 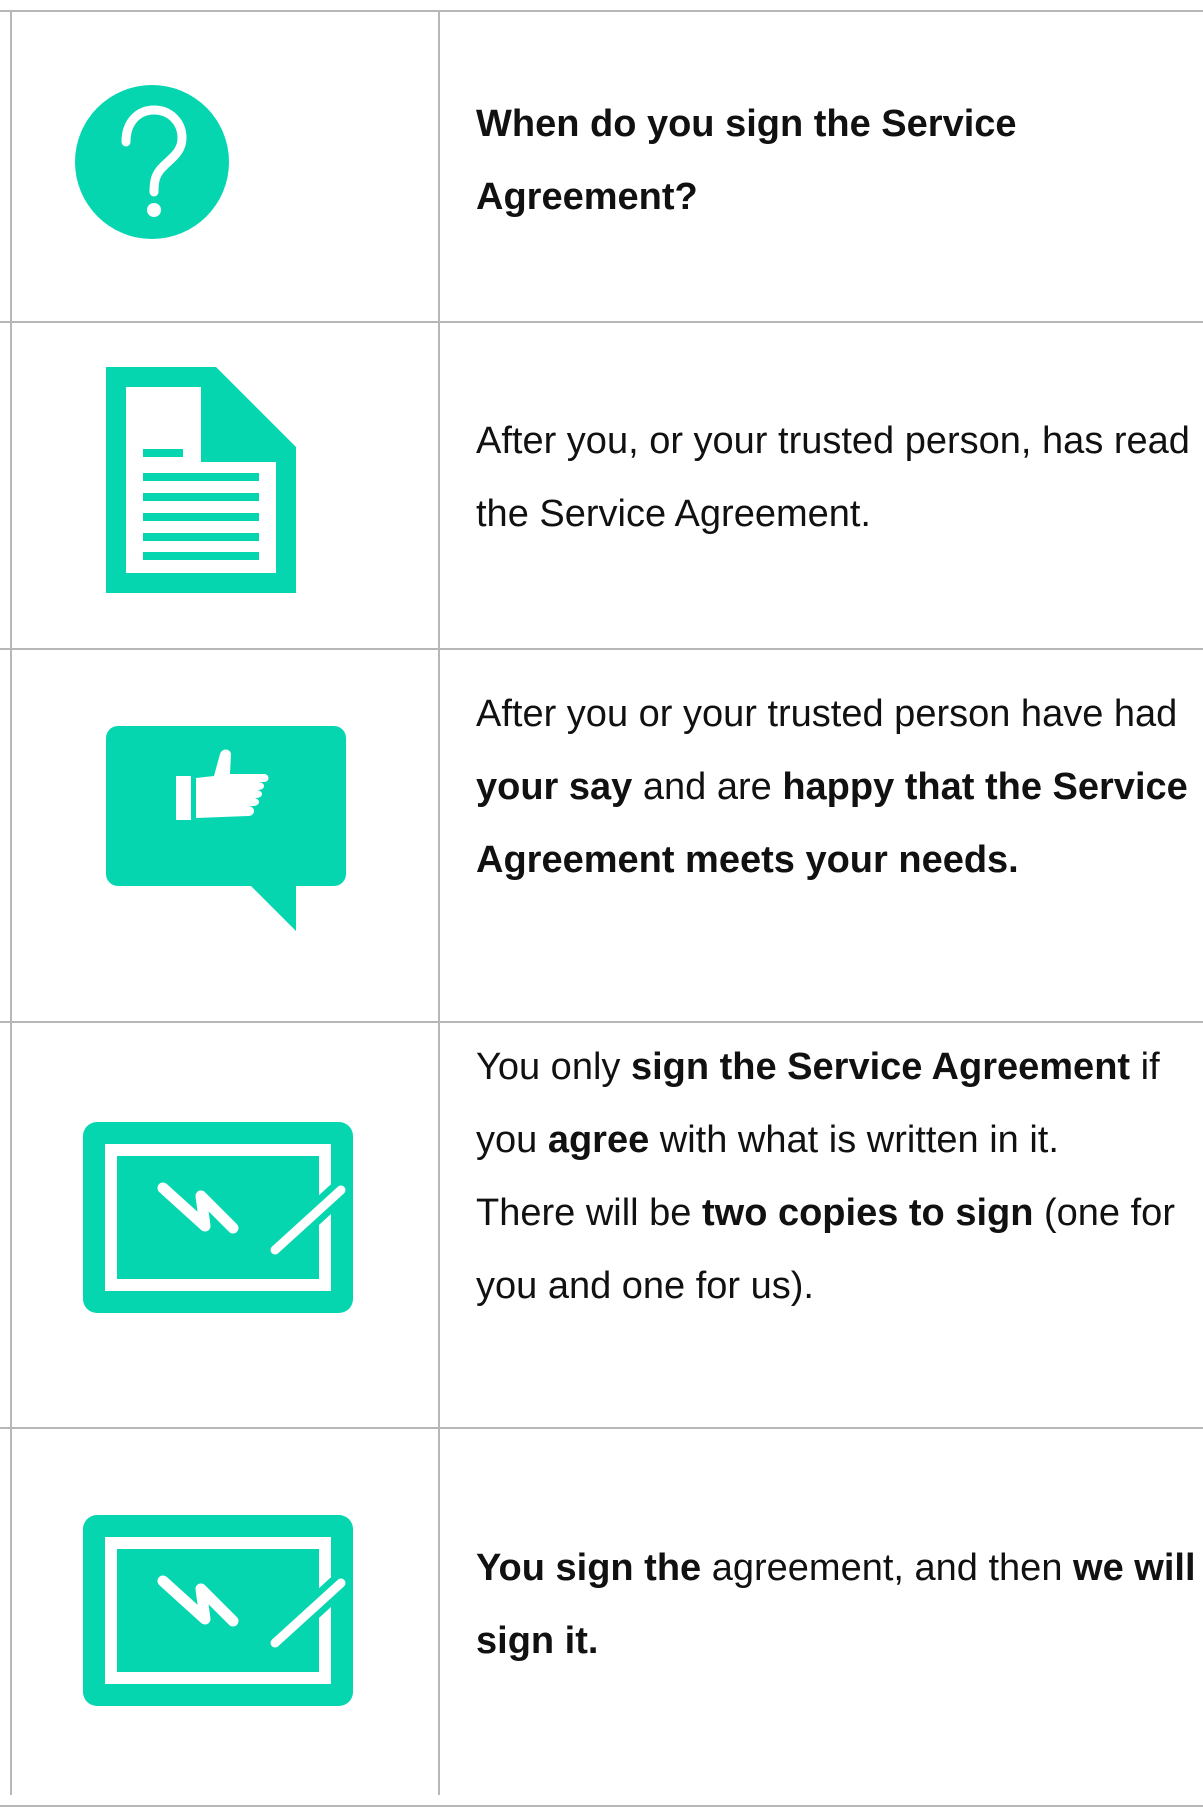 What do you see at coordinates (880, 1067) in the screenshot?
I see `text-run: sign the Service Agreement` at bounding box center [880, 1067].